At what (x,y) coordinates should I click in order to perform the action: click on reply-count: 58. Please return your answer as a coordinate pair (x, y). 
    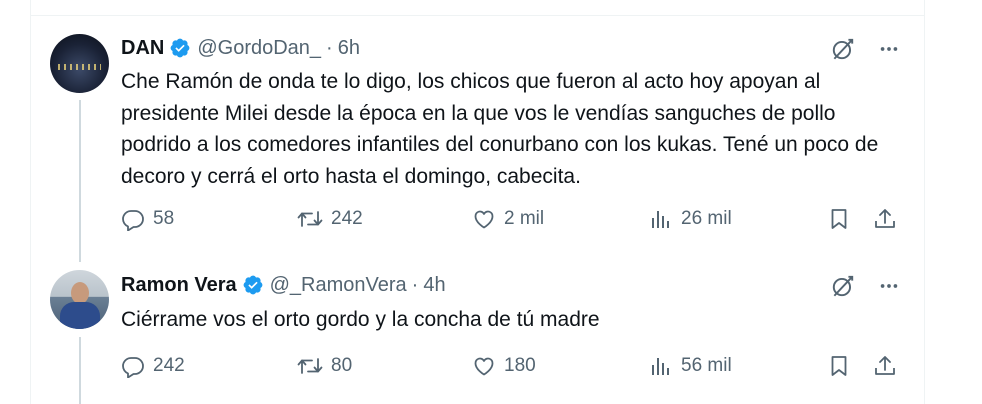
    Looking at the image, I should click on (164, 218).